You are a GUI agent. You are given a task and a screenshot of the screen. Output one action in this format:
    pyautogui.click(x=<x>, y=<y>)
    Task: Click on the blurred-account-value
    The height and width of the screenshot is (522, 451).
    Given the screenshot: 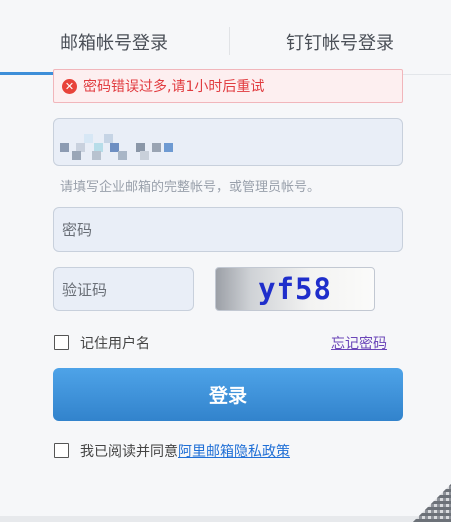 What is the action you would take?
    pyautogui.click(x=121, y=145)
    